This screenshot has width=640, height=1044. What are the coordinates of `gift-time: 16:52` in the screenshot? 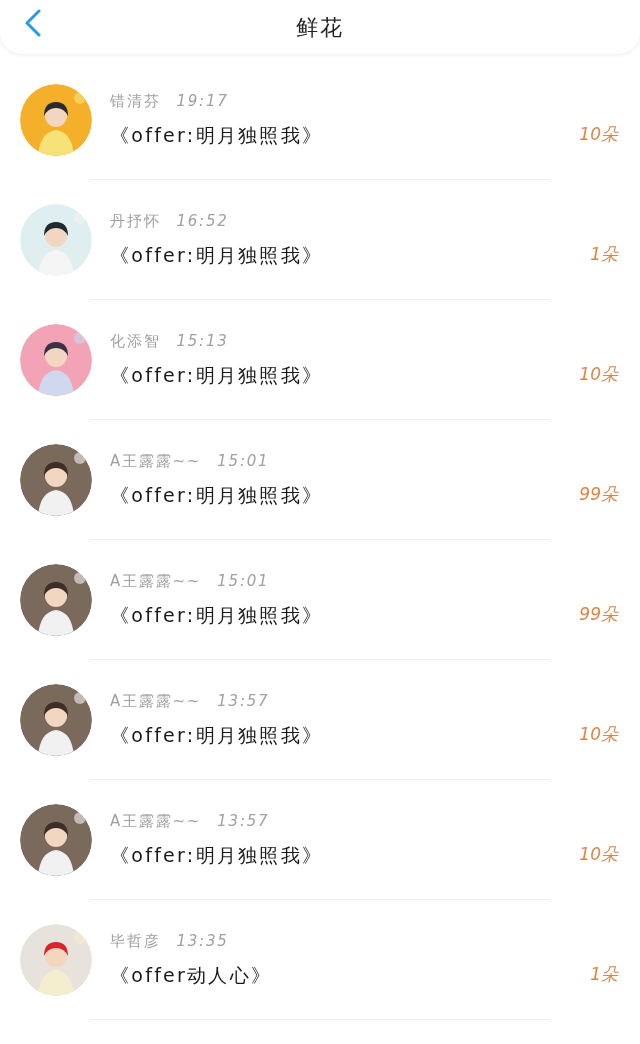 It's located at (202, 221).